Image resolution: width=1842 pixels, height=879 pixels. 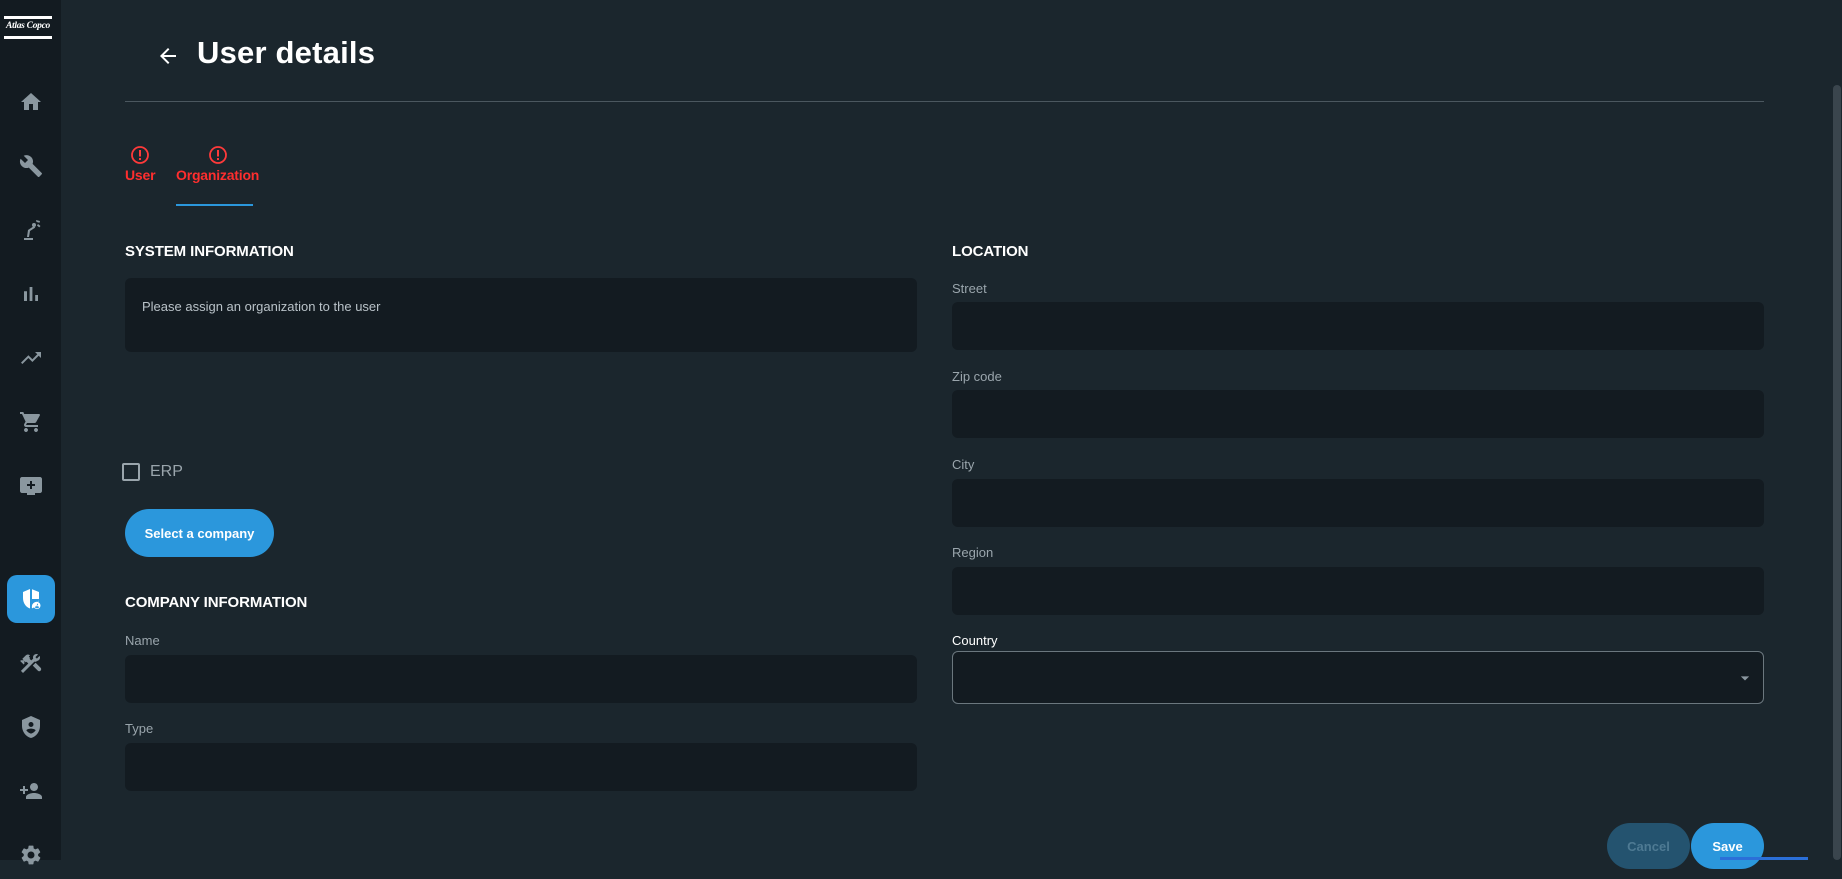 What do you see at coordinates (521, 767) in the screenshot?
I see `company-type-field` at bounding box center [521, 767].